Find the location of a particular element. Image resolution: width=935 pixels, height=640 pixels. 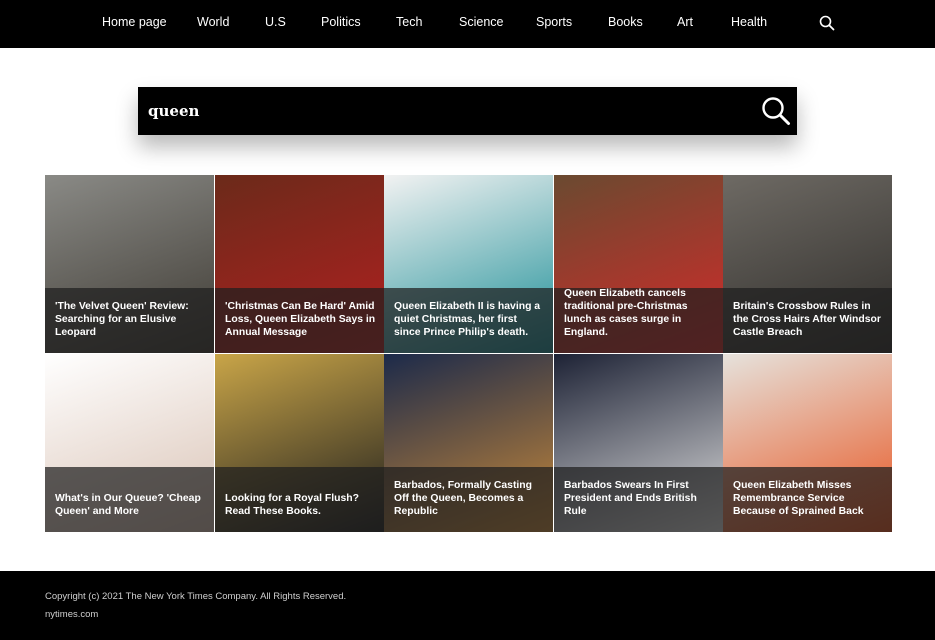

nav-home-page: Home page is located at coordinates (134, 22).